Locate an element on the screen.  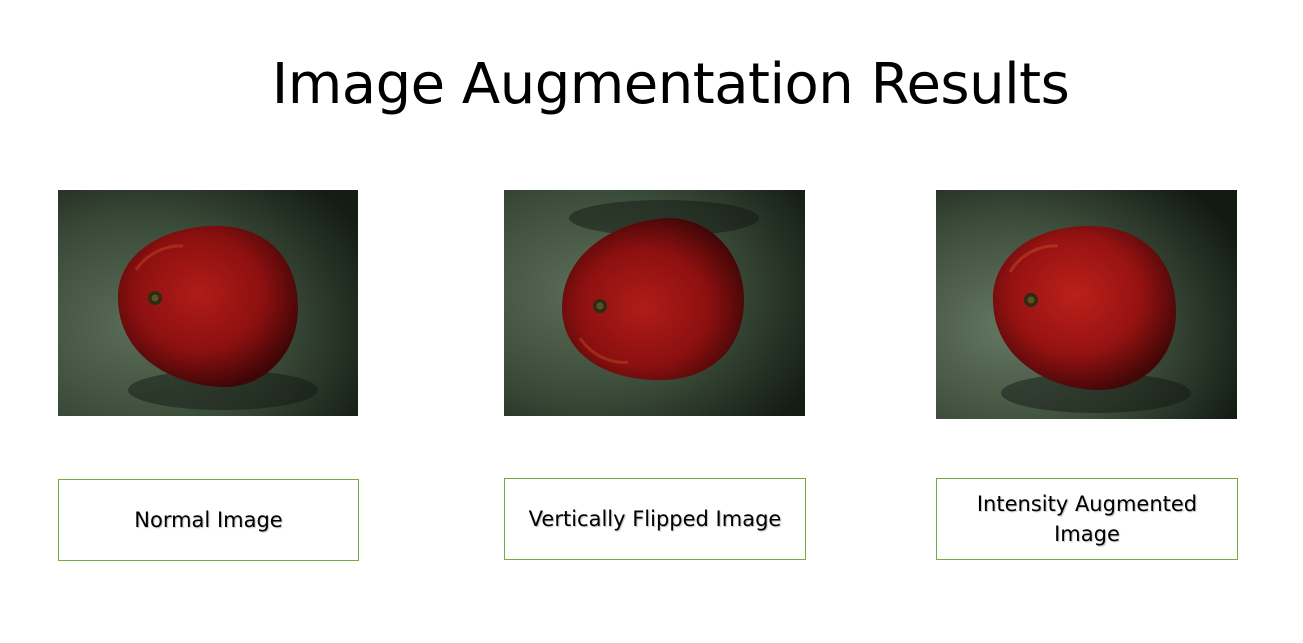
slide-title: Image Augmentation Results is located at coordinates (670, 84).